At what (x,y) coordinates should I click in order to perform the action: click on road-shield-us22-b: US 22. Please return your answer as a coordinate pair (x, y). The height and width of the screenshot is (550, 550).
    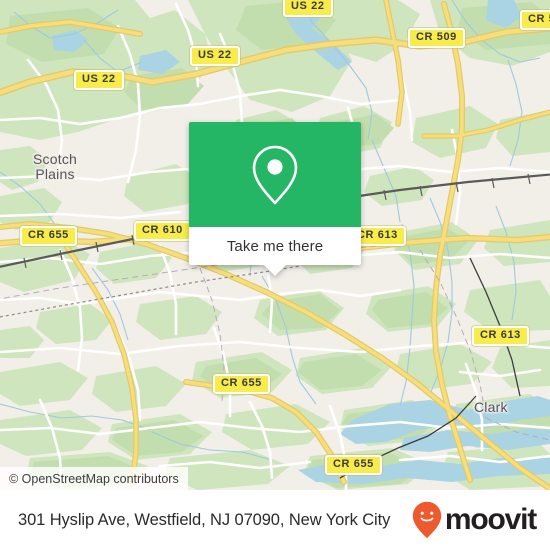
    Looking at the image, I should click on (215, 56).